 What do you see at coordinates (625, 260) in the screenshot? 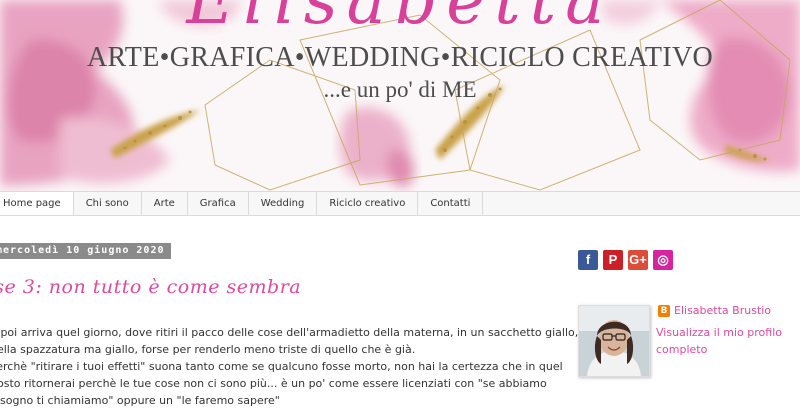
I see `social-icons: f P G+ ◎` at bounding box center [625, 260].